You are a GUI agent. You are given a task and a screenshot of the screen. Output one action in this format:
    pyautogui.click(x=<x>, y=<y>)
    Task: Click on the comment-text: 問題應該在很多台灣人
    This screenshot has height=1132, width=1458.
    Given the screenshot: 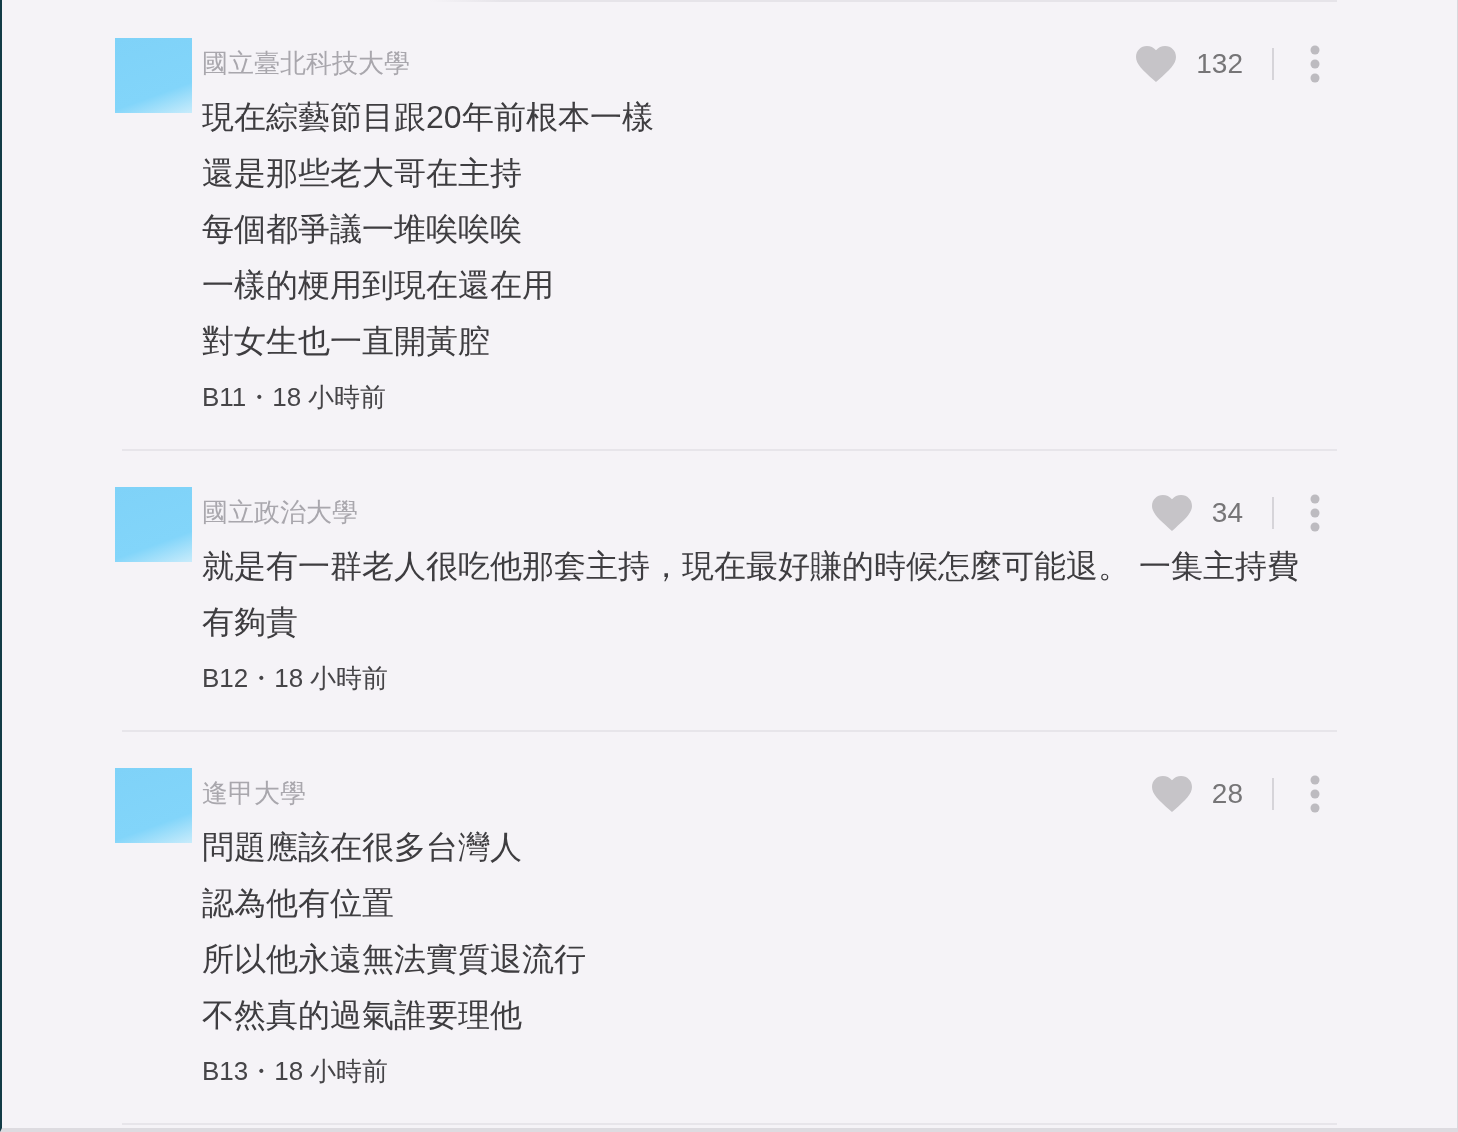 What is the action you would take?
    pyautogui.click(x=362, y=847)
    